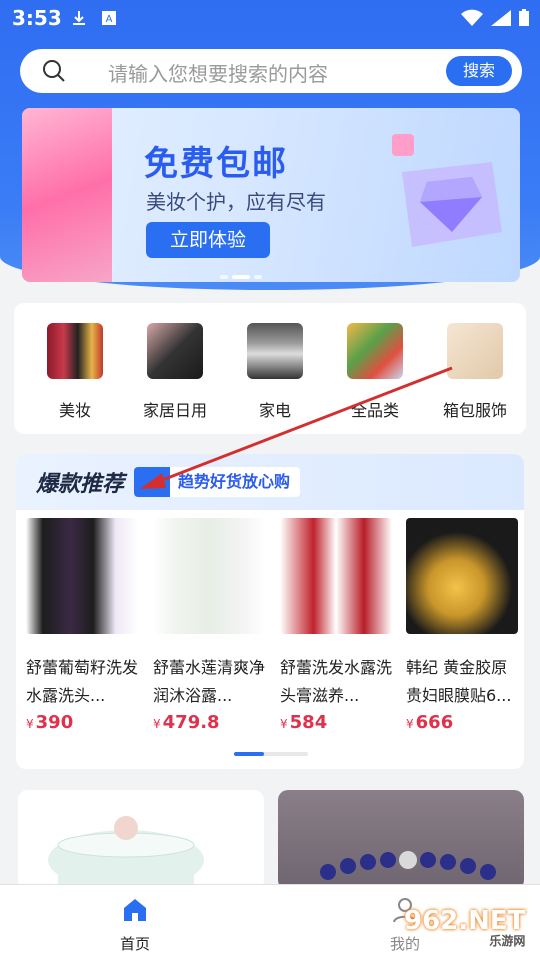 Image resolution: width=540 pixels, height=960 pixels. What do you see at coordinates (472, 17) in the screenshot?
I see `wifi-icon` at bounding box center [472, 17].